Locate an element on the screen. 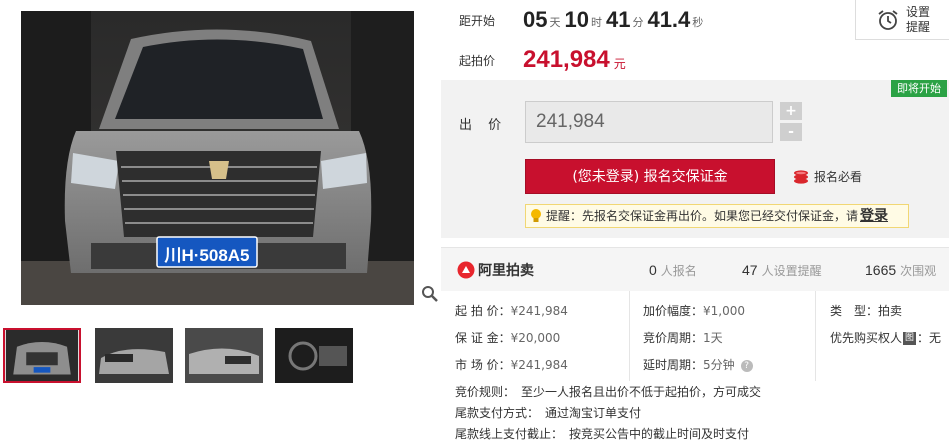 This screenshot has height=448, width=949. register-deposit-button: (您未登录) 报名交保证金 is located at coordinates (650, 176).